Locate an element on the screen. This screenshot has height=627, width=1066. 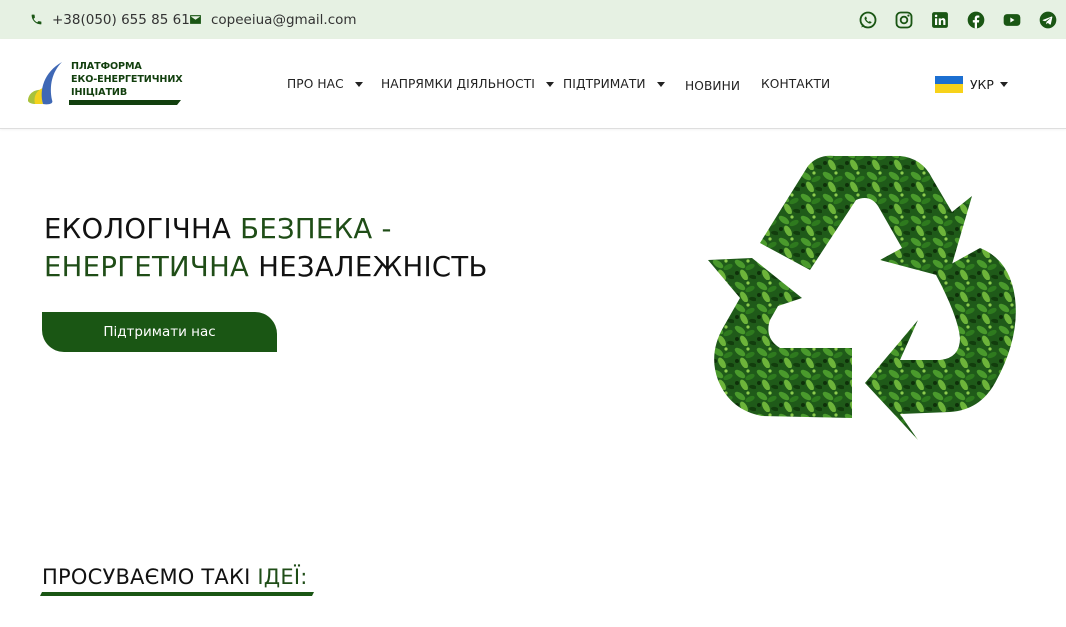
recycle-icon is located at coordinates (862, 297).